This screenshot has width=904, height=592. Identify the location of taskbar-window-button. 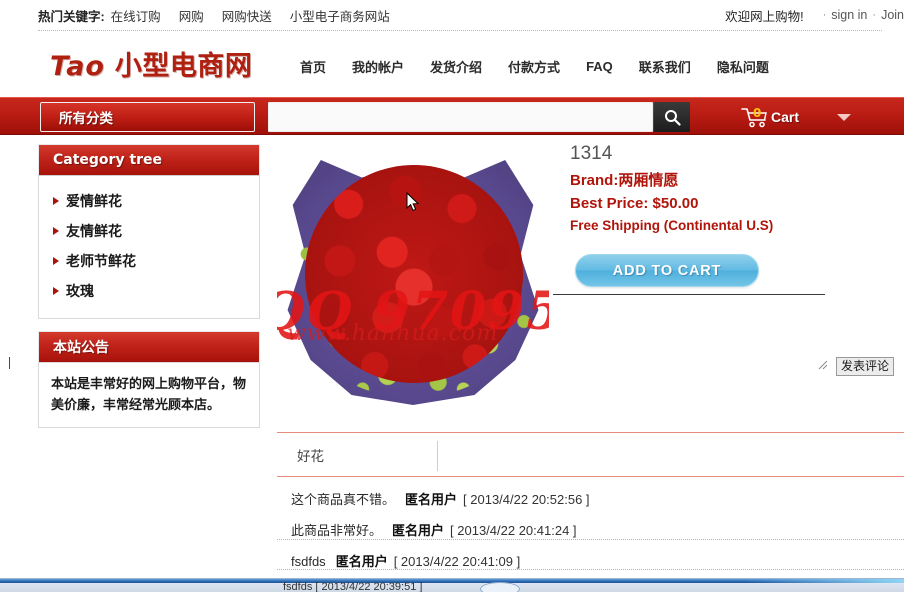
(500, 587).